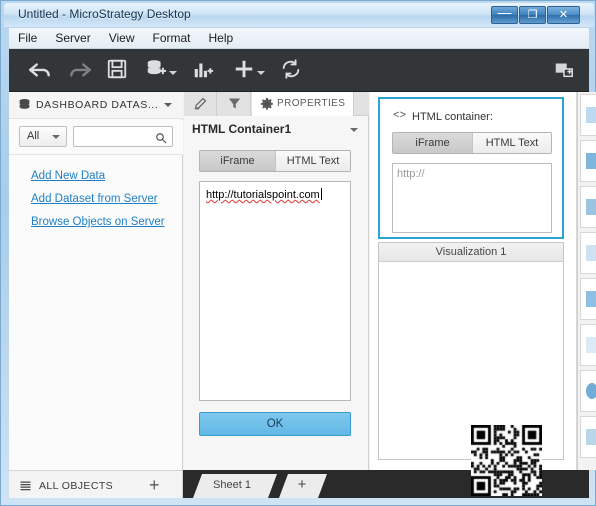  What do you see at coordinates (452, 117) in the screenshot?
I see `html-container-label: HTML container:` at bounding box center [452, 117].